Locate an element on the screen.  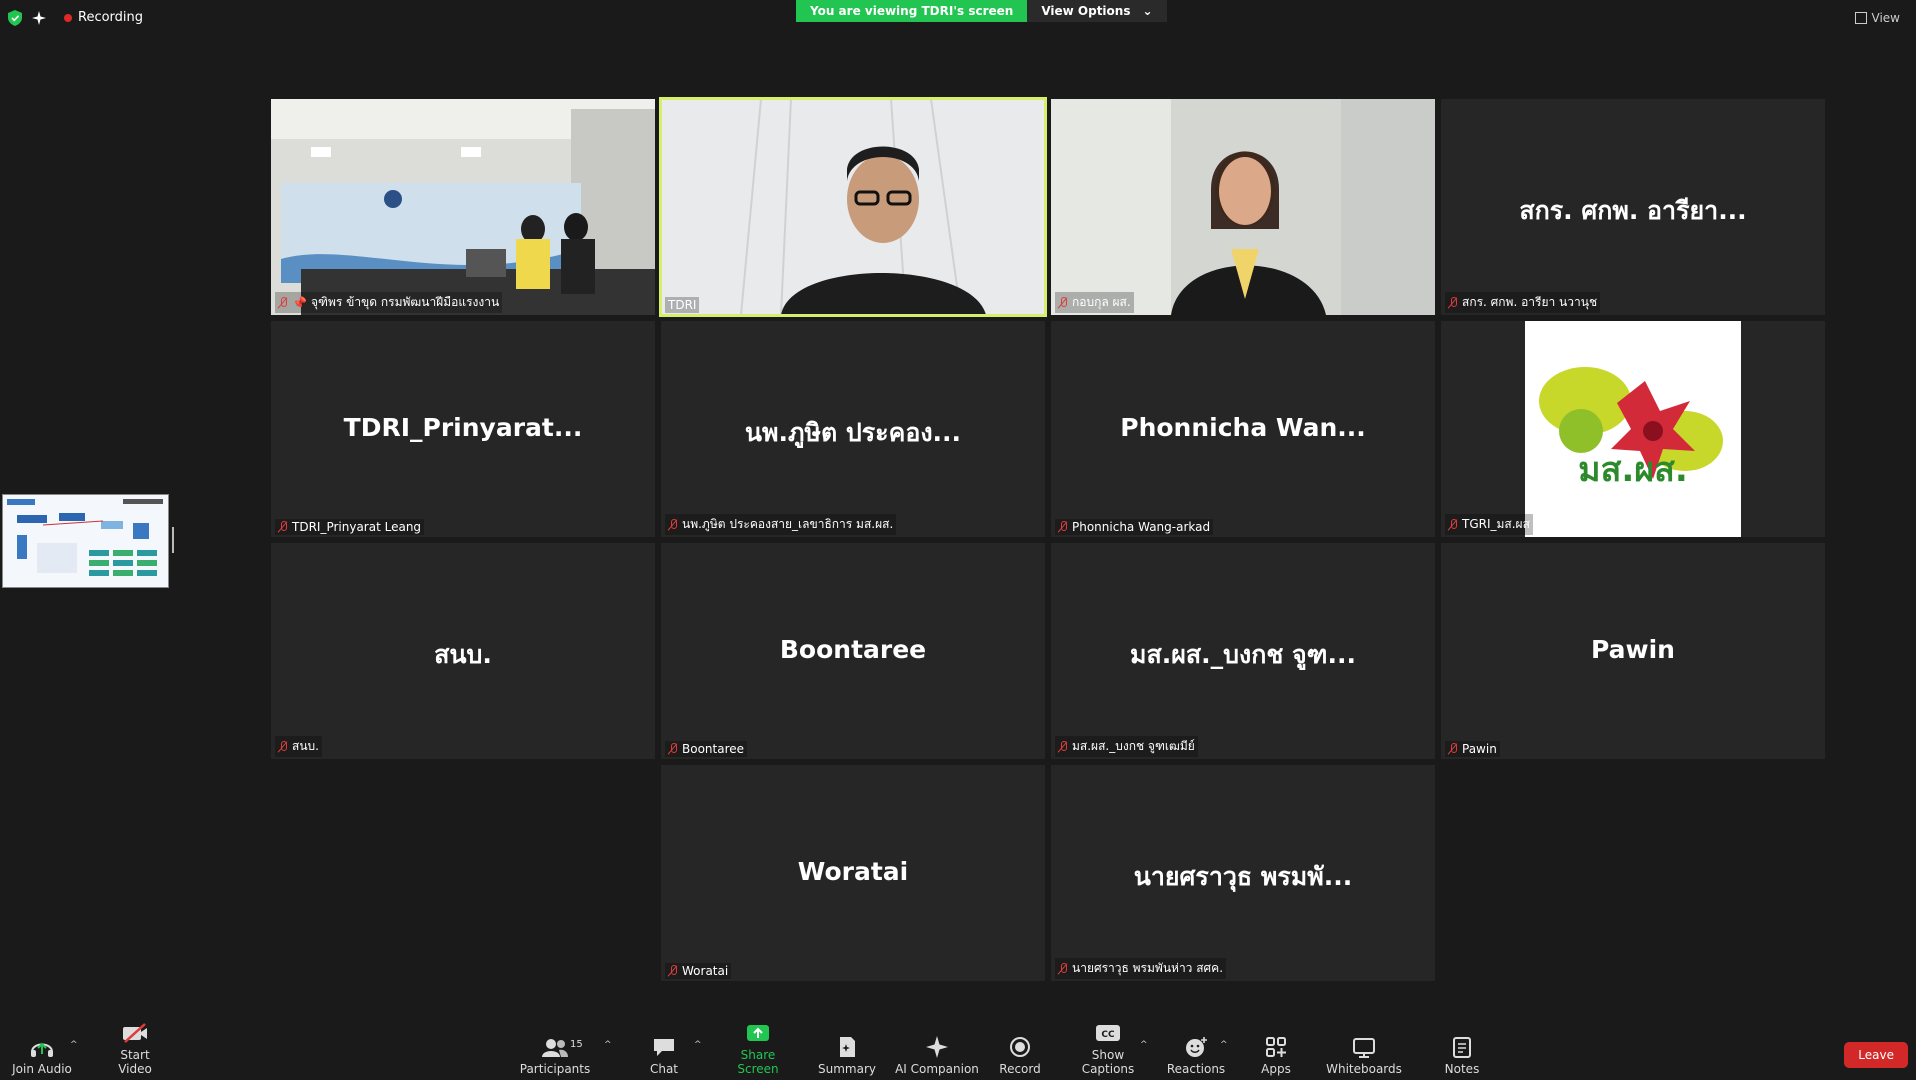
apps-grid-icon is located at coordinates (1276, 1047).